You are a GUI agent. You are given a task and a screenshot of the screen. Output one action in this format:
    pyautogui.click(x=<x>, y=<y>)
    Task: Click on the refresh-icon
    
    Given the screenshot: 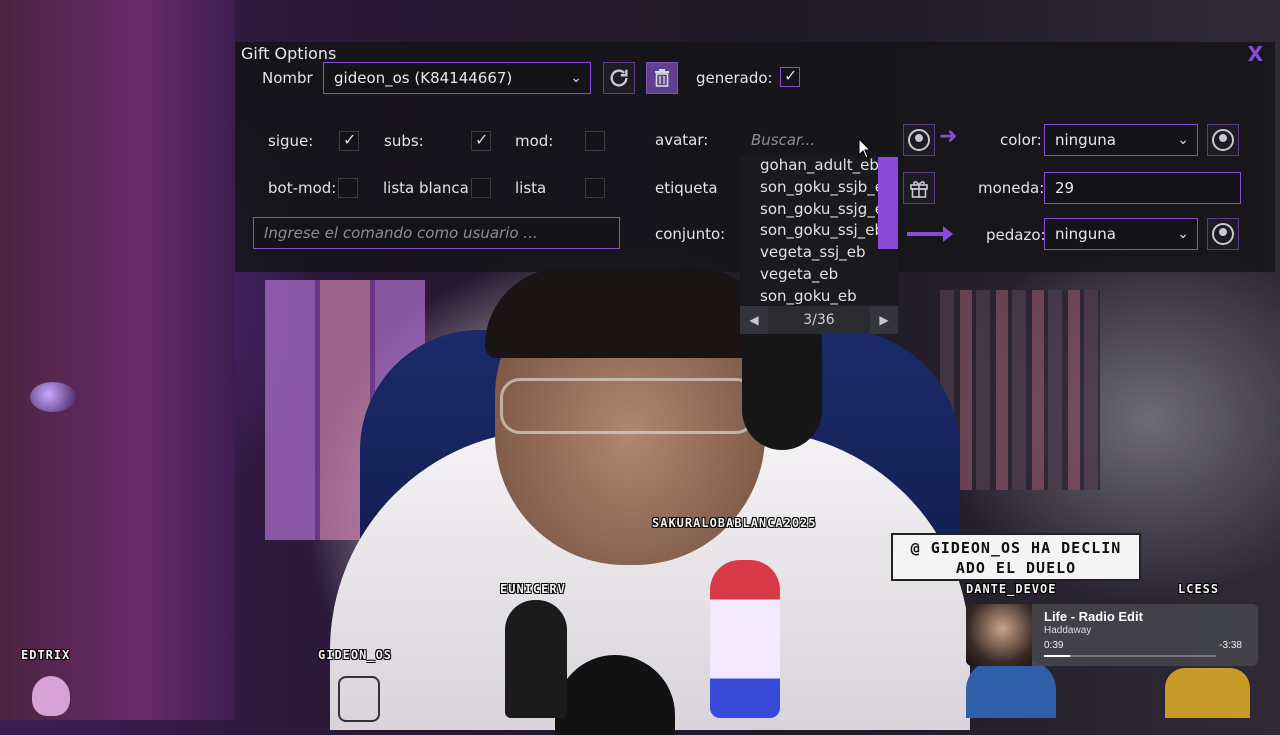 What is the action you would take?
    pyautogui.click(x=619, y=78)
    